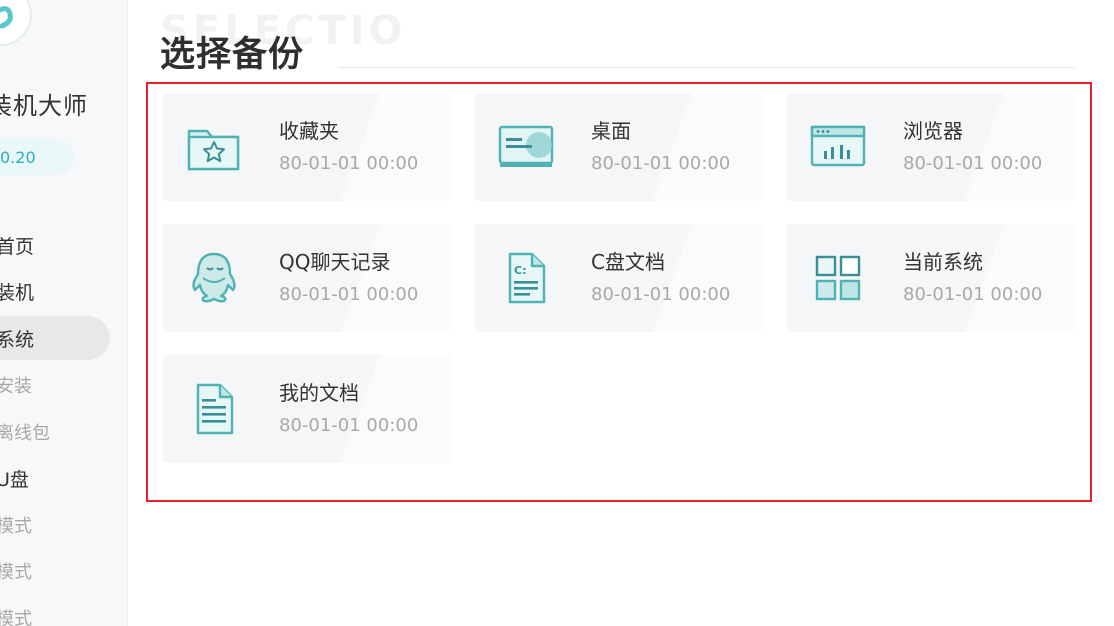  What do you see at coordinates (214, 278) in the screenshot?
I see `qq-penguin-icon` at bounding box center [214, 278].